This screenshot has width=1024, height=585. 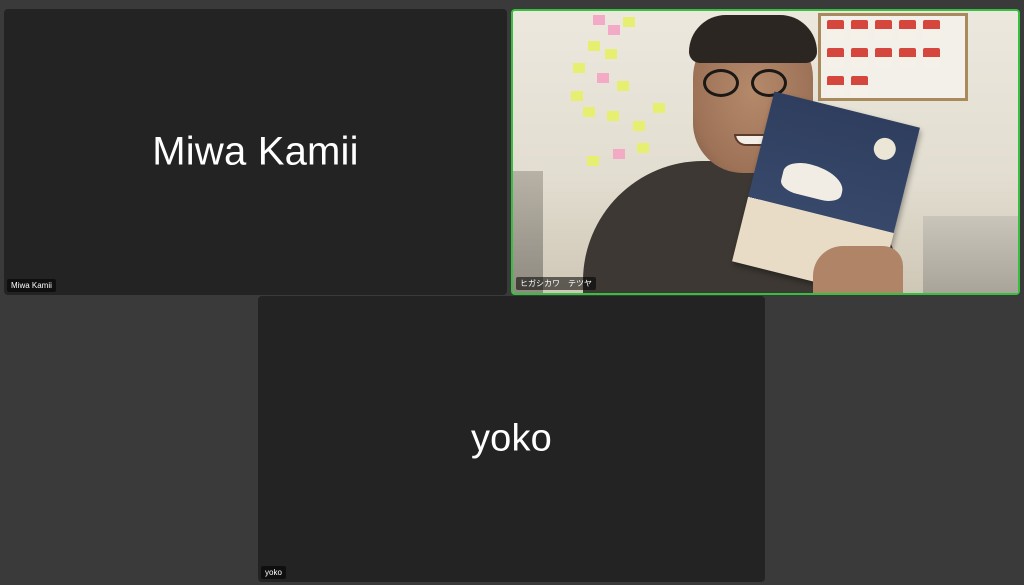 What do you see at coordinates (885, 149) in the screenshot?
I see `moon-graphic` at bounding box center [885, 149].